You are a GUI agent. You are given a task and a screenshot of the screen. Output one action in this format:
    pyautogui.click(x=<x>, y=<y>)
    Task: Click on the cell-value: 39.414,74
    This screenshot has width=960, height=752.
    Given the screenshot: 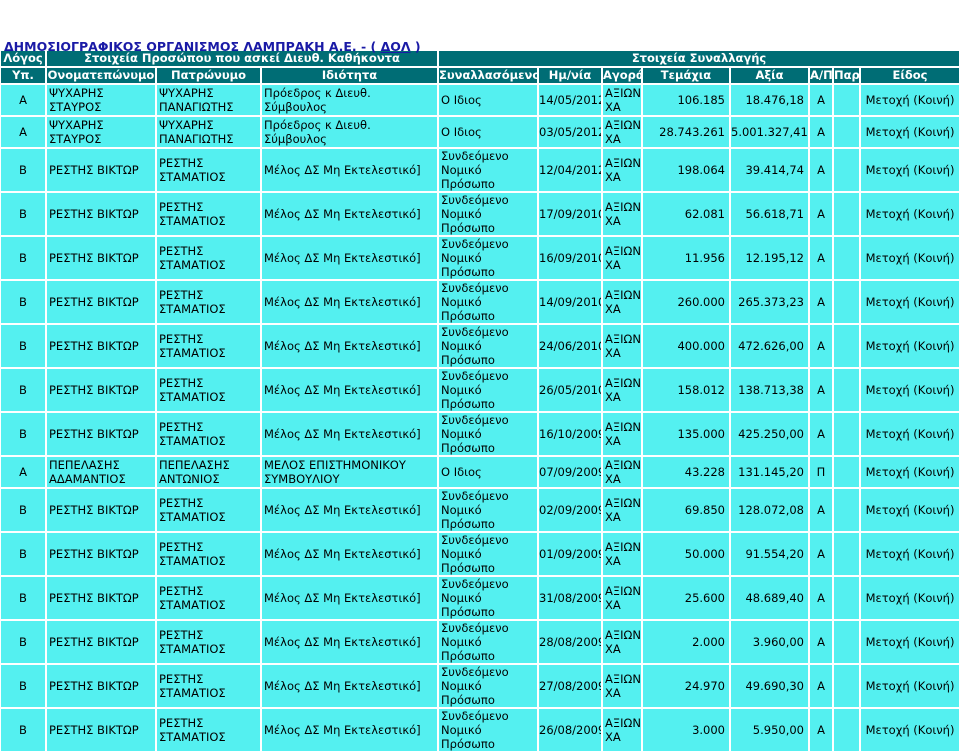 What is the action you would take?
    pyautogui.click(x=769, y=170)
    